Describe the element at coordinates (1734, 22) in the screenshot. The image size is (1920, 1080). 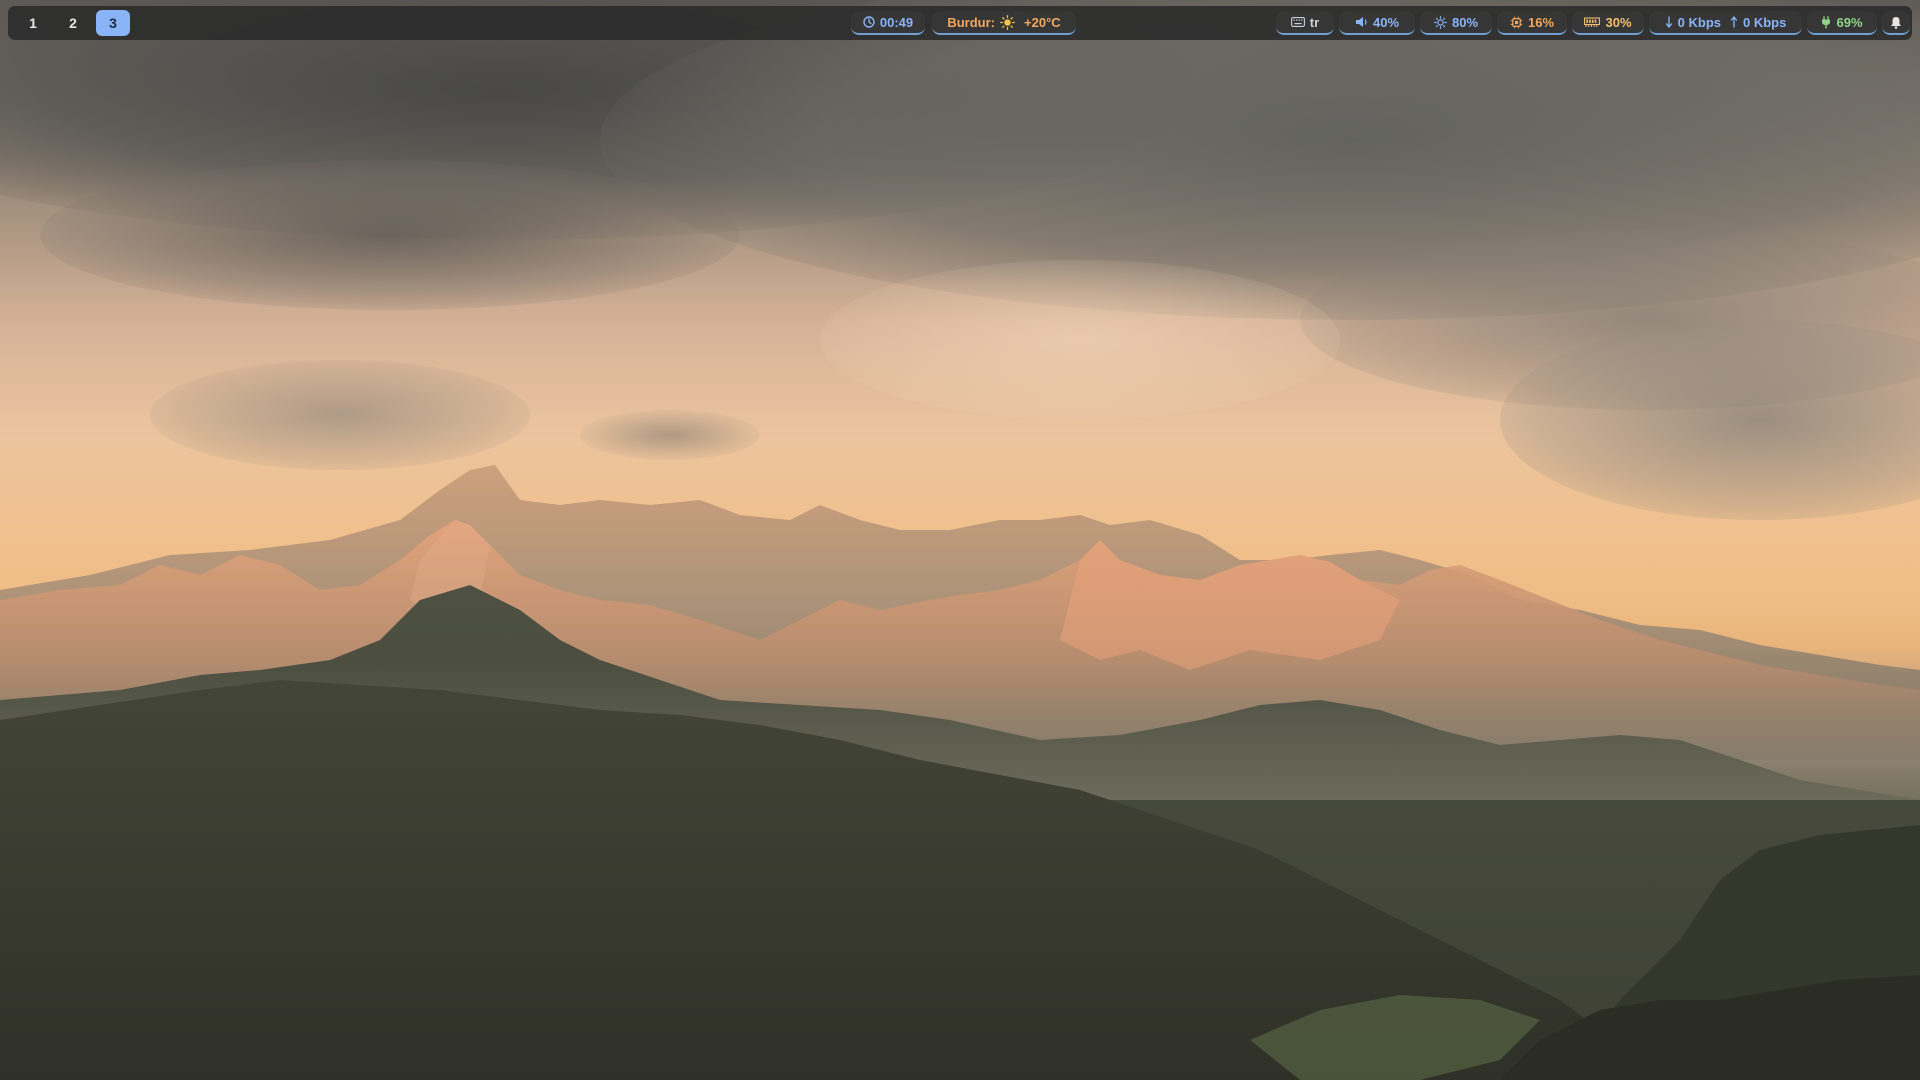
I see `arrow-up-icon` at that location.